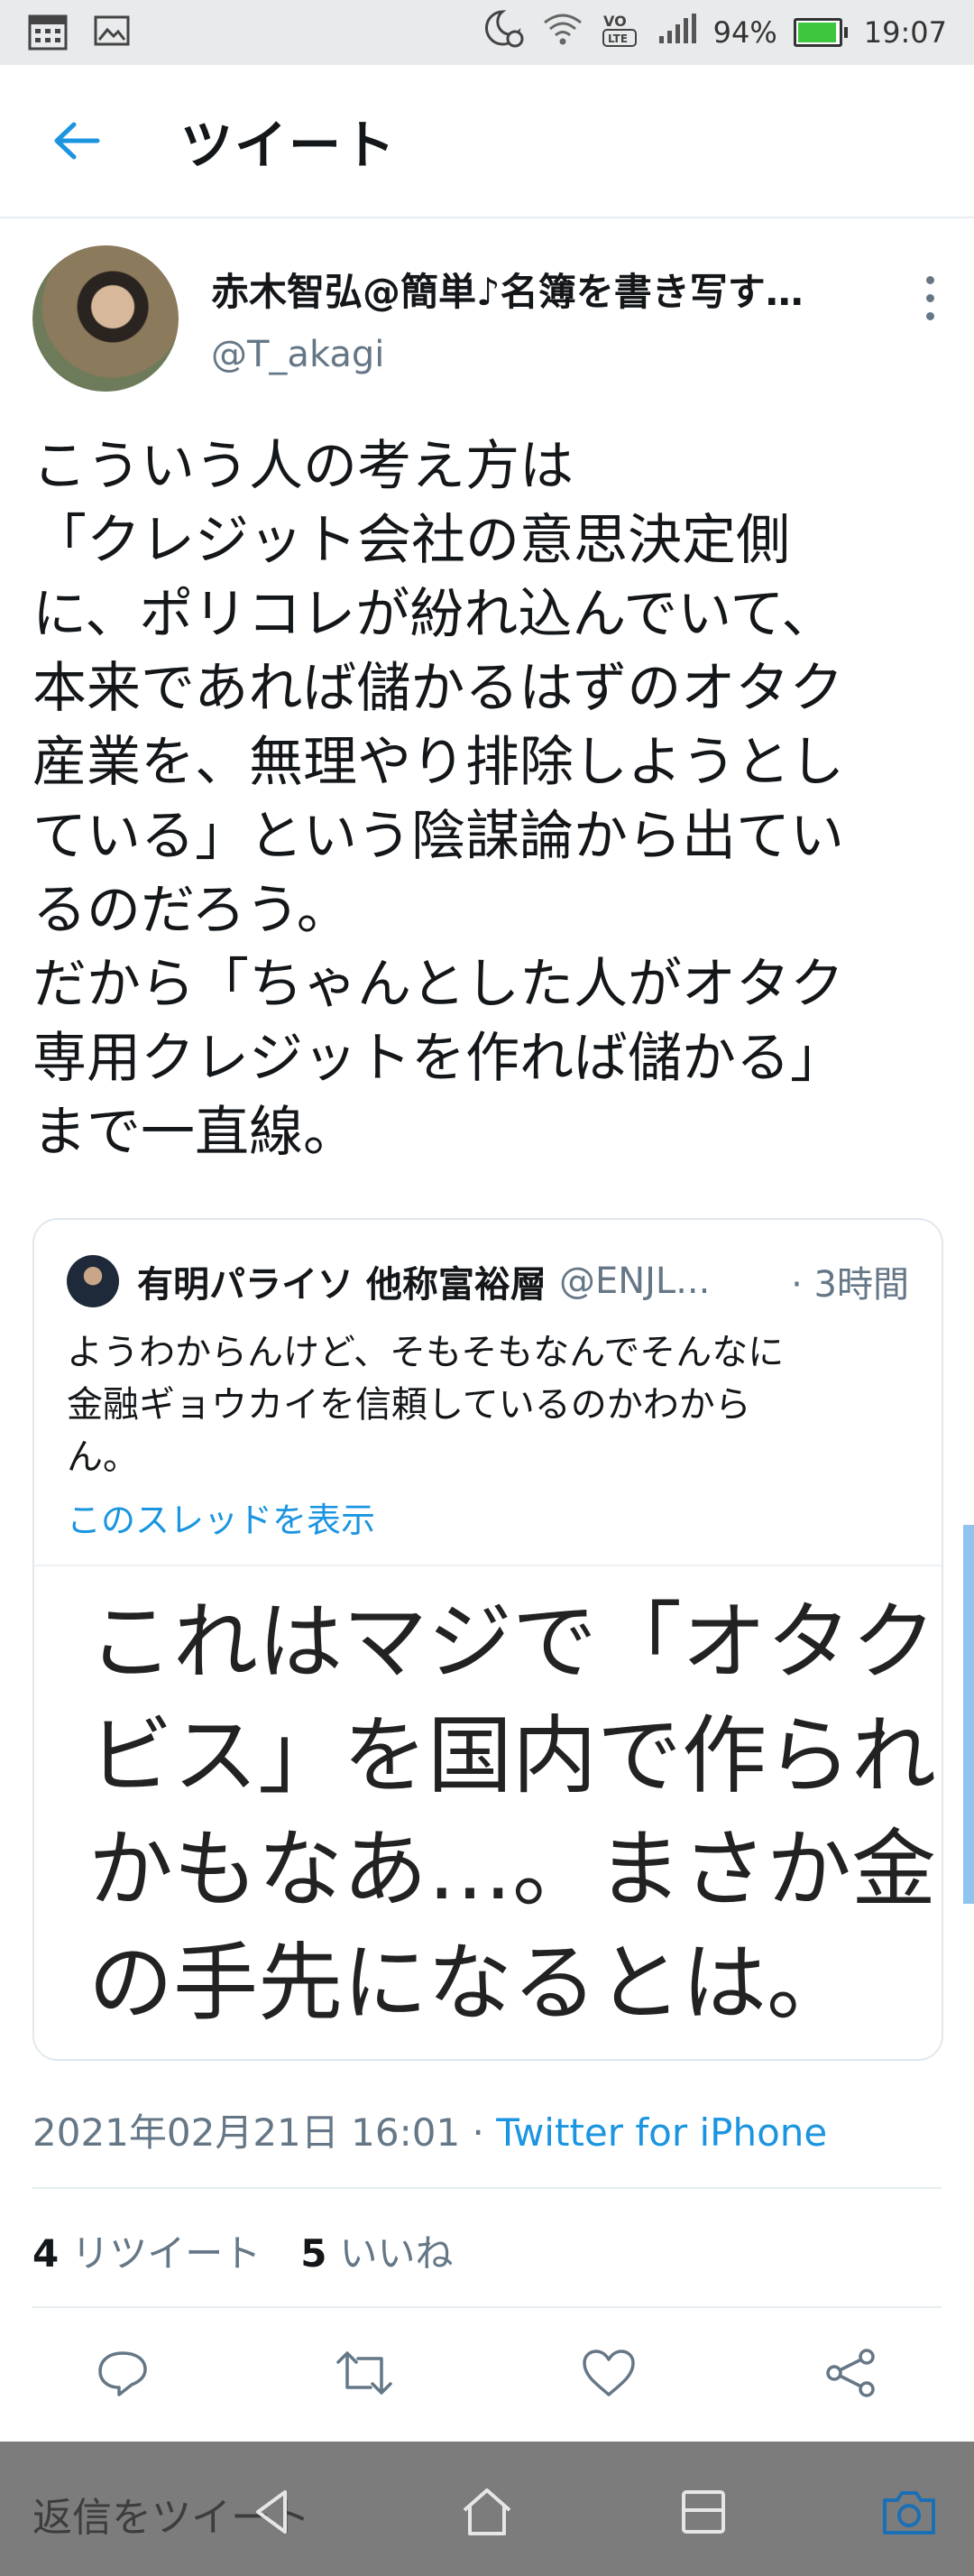  What do you see at coordinates (297, 354) in the screenshot?
I see `author-handle: @T_akagi` at bounding box center [297, 354].